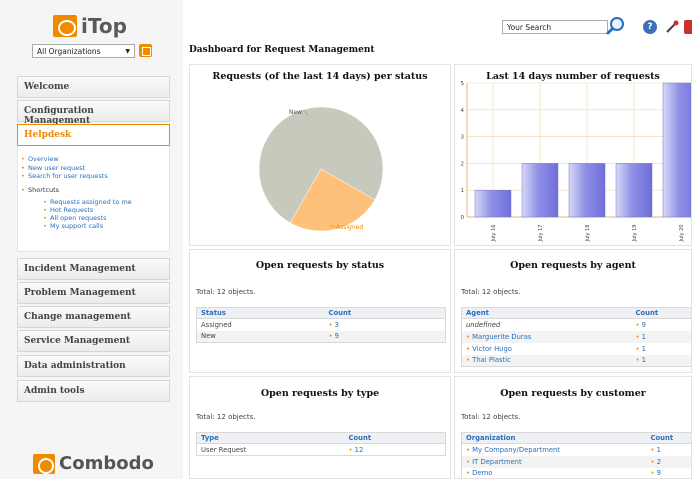 This screenshot has width=692, height=479. I want to click on organization-header: Organization, so click(554, 438).